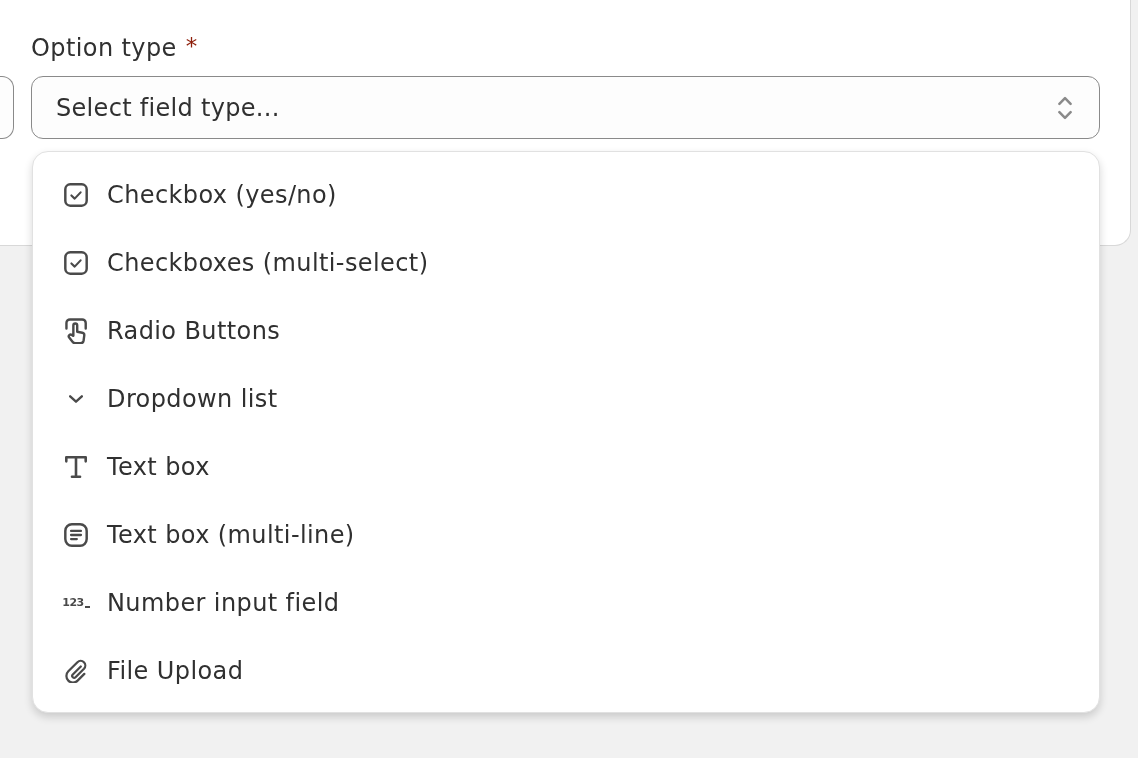 The height and width of the screenshot is (758, 1138). What do you see at coordinates (76, 671) in the screenshot?
I see `paperclip-icon` at bounding box center [76, 671].